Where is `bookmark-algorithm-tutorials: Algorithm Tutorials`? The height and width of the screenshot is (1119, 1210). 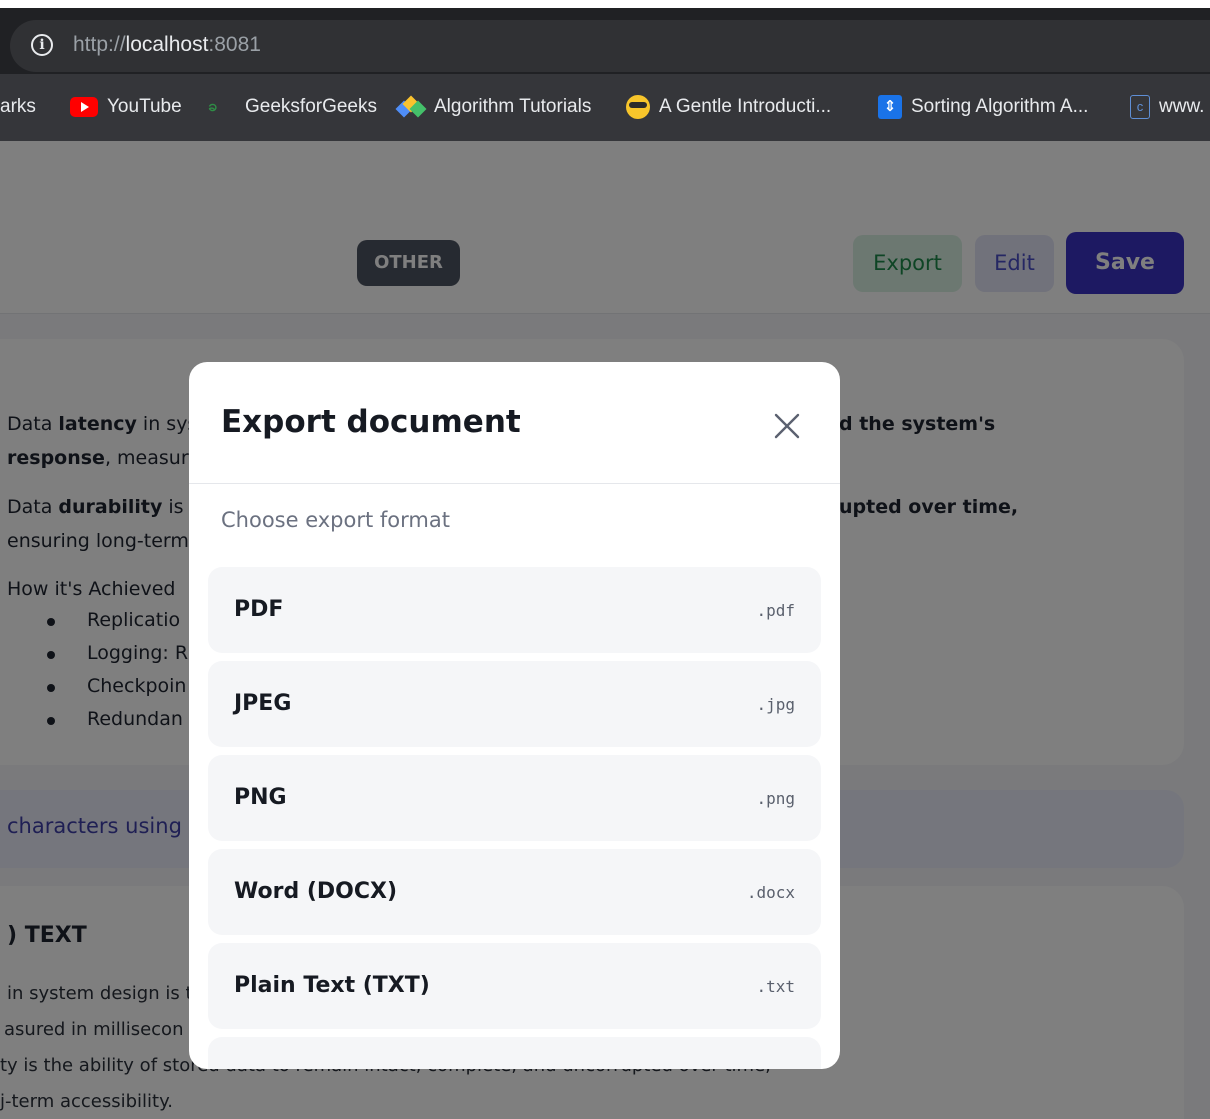 bookmark-algorithm-tutorials: Algorithm Tutorials is located at coordinates (493, 107).